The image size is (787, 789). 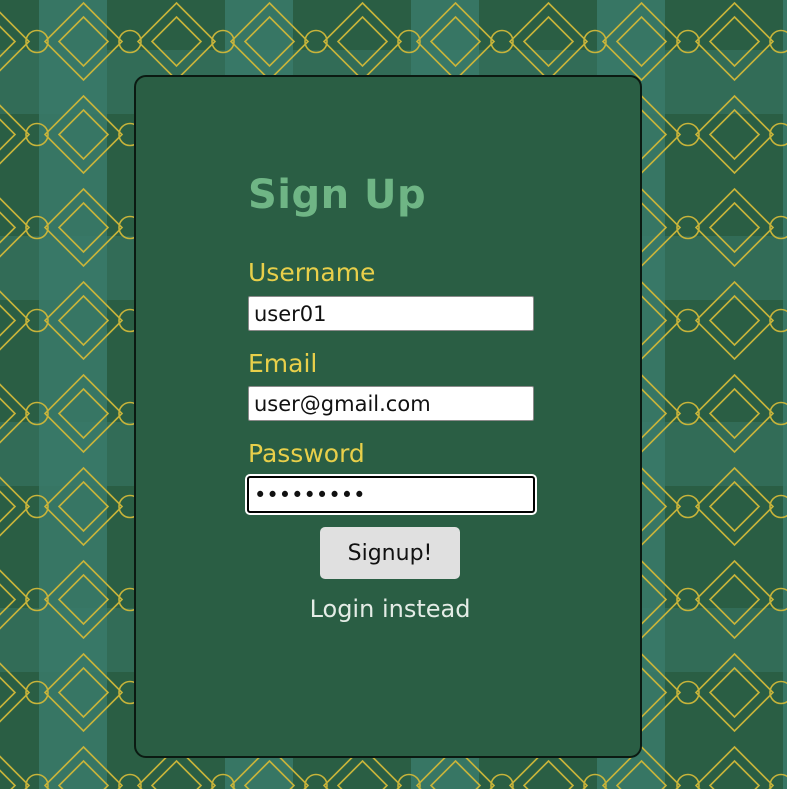 What do you see at coordinates (283, 363) in the screenshot?
I see `email-label: Email` at bounding box center [283, 363].